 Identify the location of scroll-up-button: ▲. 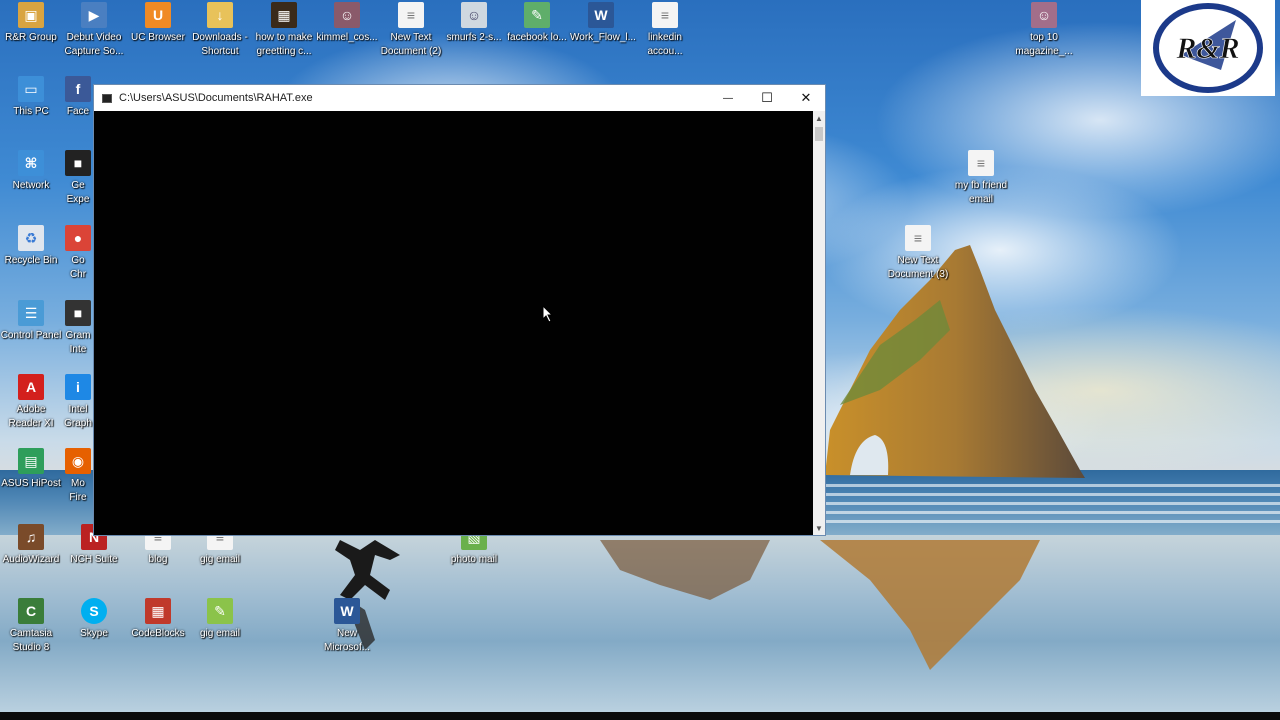
(819, 118).